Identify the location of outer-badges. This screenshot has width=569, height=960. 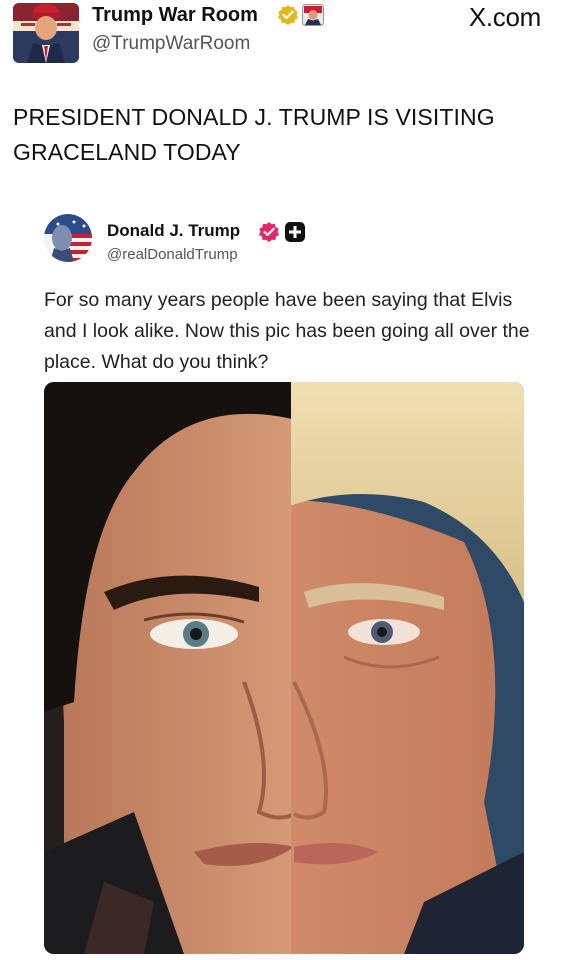
(300, 15).